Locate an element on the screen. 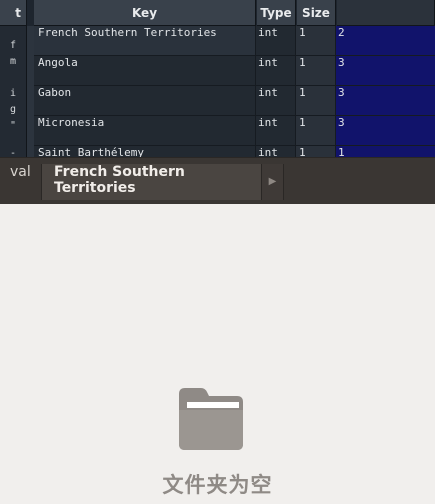 The image size is (435, 504). folder-icon is located at coordinates (211, 419).